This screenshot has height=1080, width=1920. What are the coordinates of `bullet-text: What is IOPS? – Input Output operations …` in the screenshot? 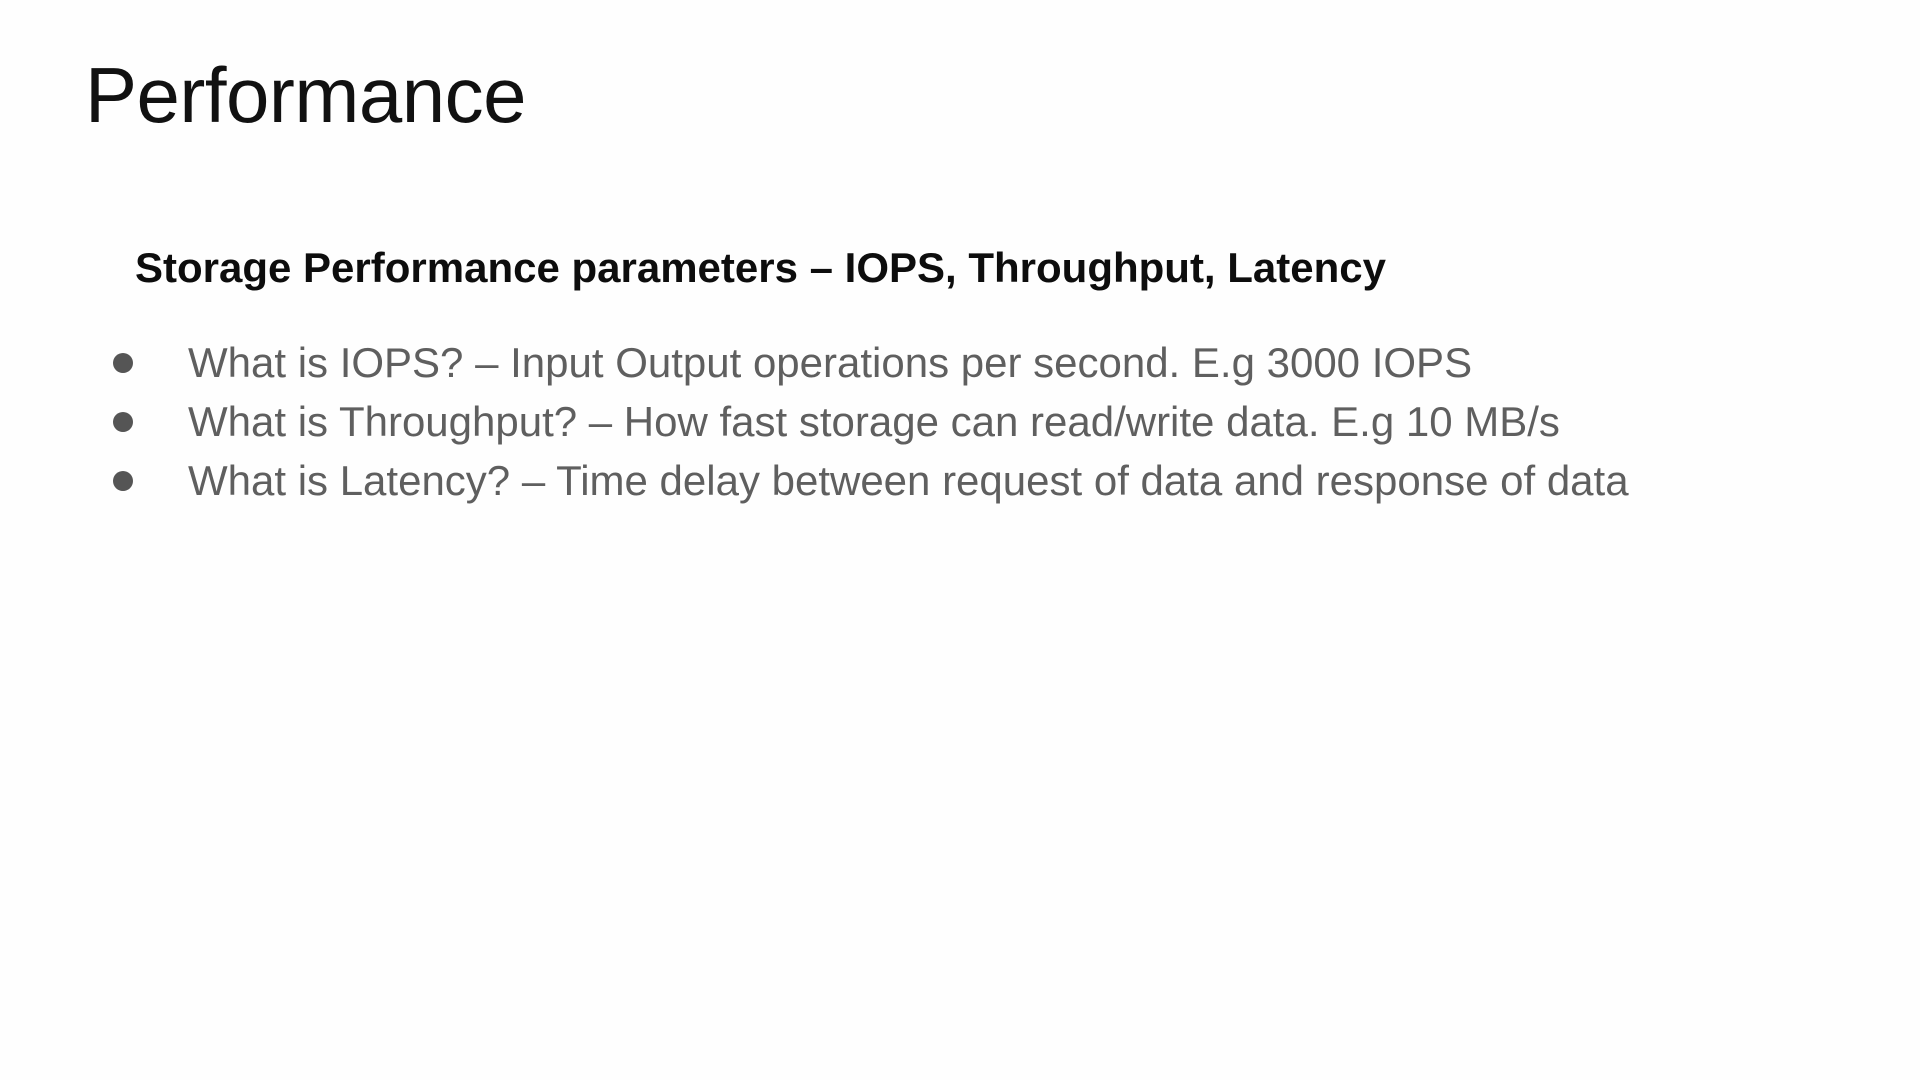 It's located at (830, 362).